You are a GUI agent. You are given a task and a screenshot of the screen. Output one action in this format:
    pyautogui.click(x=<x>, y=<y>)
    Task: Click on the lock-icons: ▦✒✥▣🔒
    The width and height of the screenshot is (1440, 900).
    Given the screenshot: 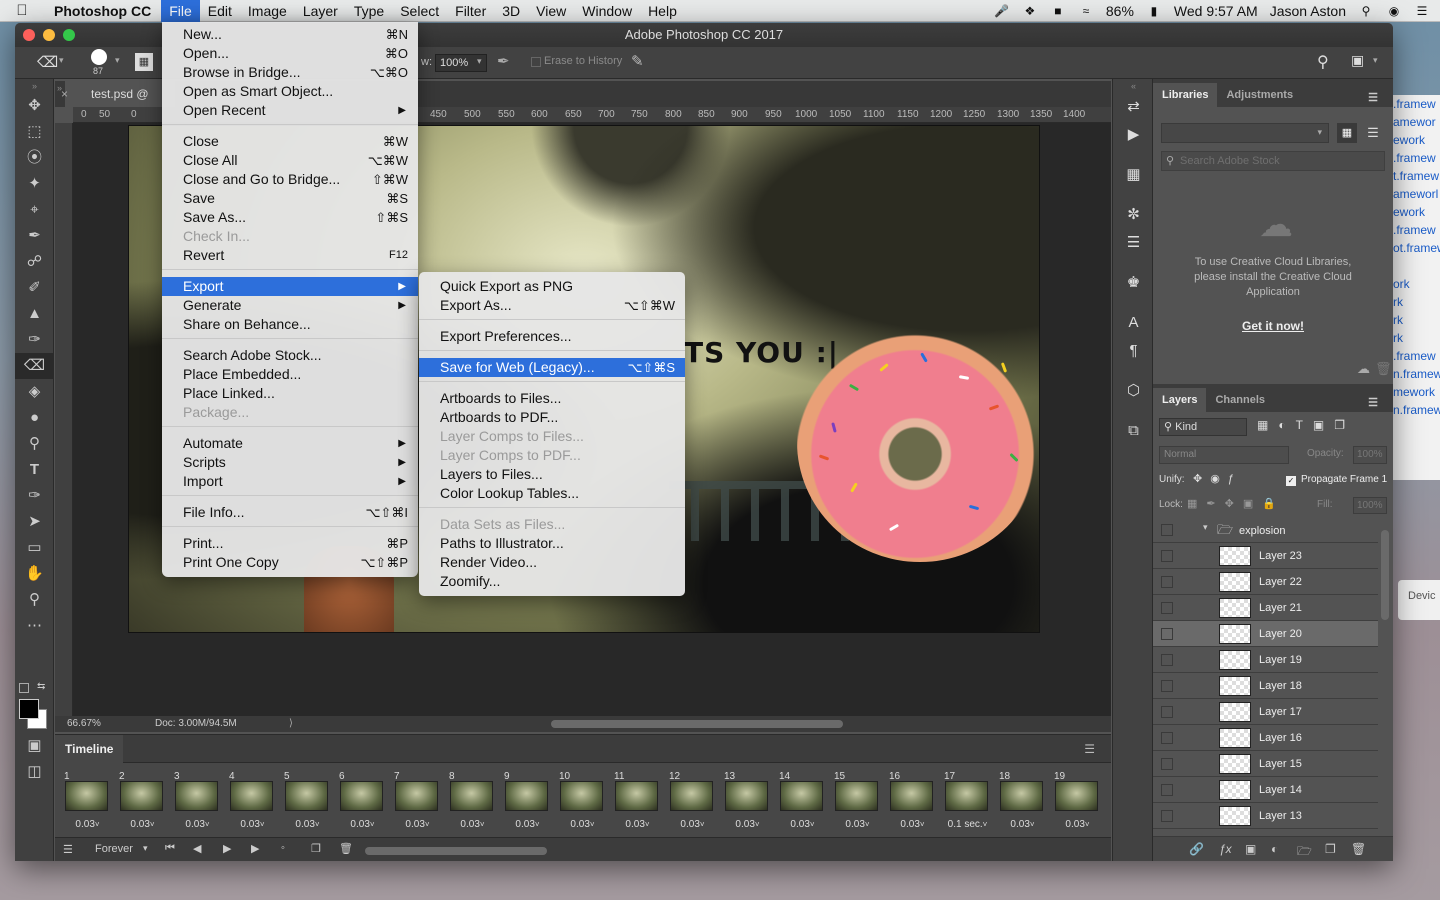 What is the action you would take?
    pyautogui.click(x=1236, y=503)
    